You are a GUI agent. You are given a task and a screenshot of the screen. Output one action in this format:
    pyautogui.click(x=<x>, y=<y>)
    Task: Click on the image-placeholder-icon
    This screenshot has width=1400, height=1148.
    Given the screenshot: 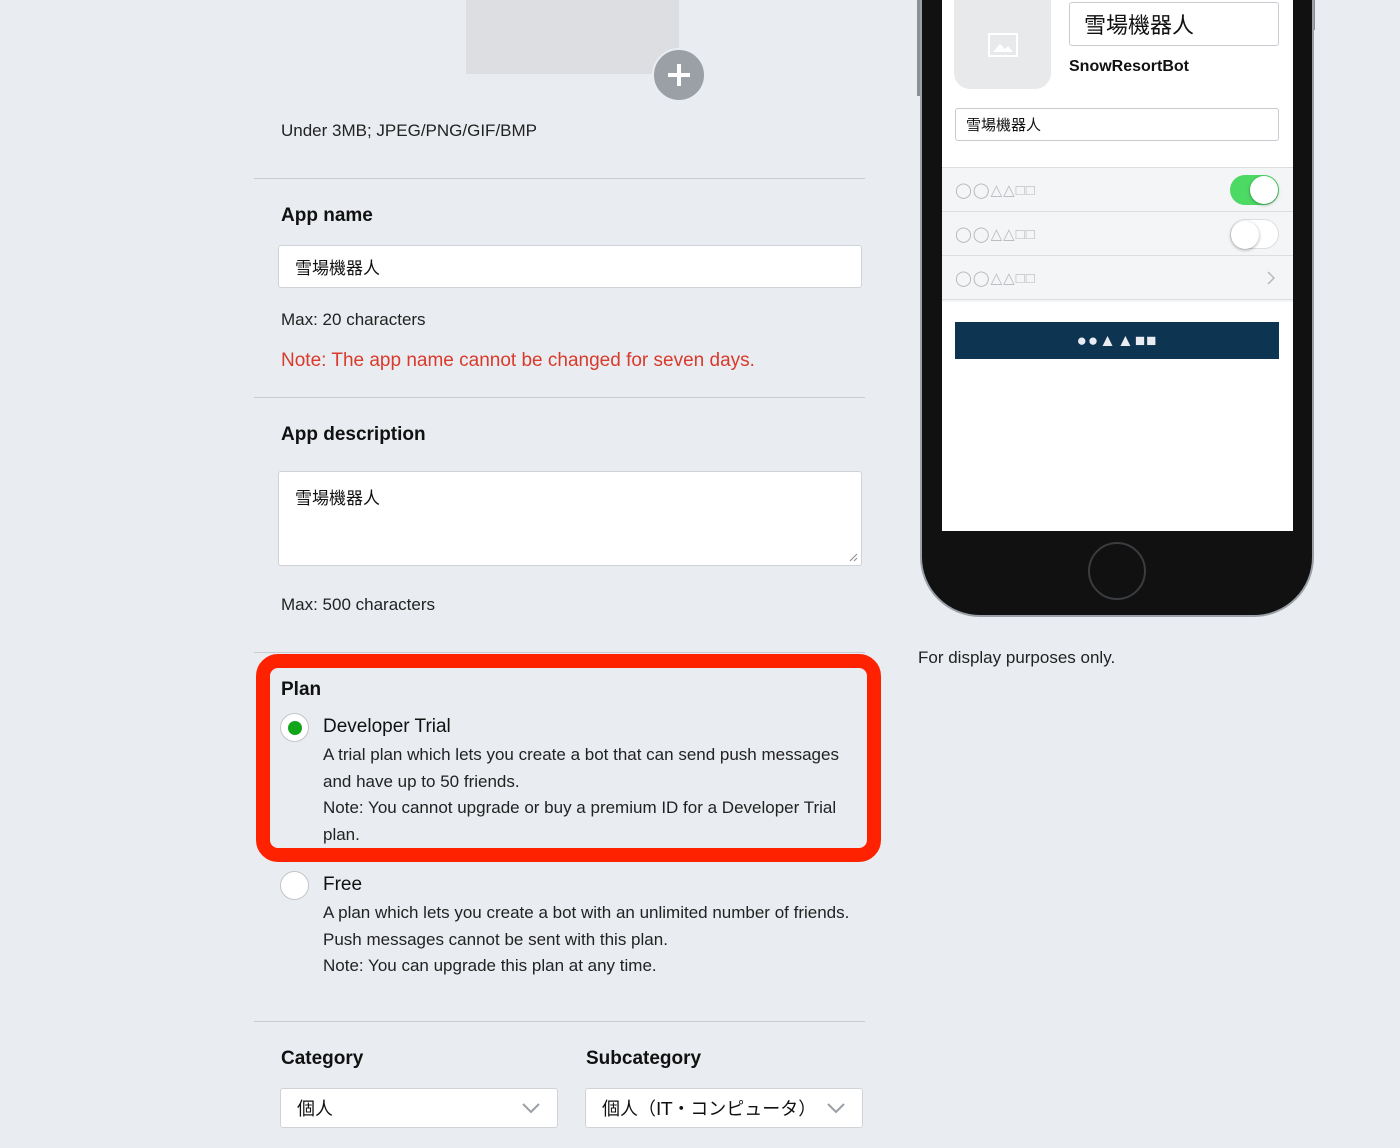 What is the action you would take?
    pyautogui.click(x=1002, y=44)
    